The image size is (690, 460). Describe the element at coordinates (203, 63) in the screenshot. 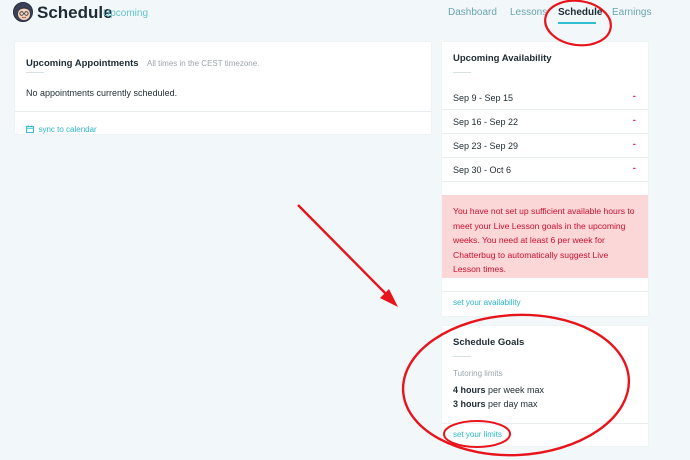

I see `timezone-note: All times in the CEST timezone.` at that location.